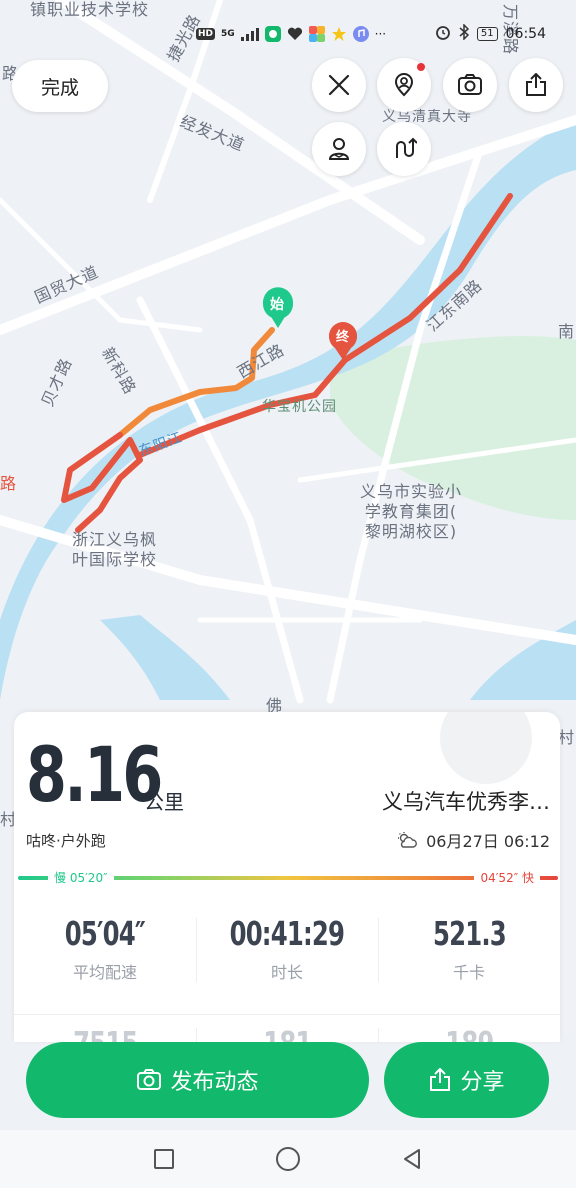 Image resolution: width=576 pixels, height=1188 pixels. Describe the element at coordinates (380, 34) in the screenshot. I see `more-dots: ···` at that location.